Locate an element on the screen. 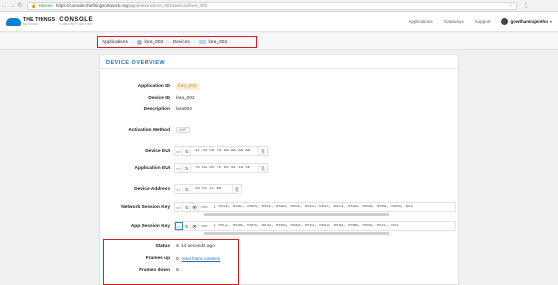  activation-method-value: ABP is located at coordinates (183, 130).